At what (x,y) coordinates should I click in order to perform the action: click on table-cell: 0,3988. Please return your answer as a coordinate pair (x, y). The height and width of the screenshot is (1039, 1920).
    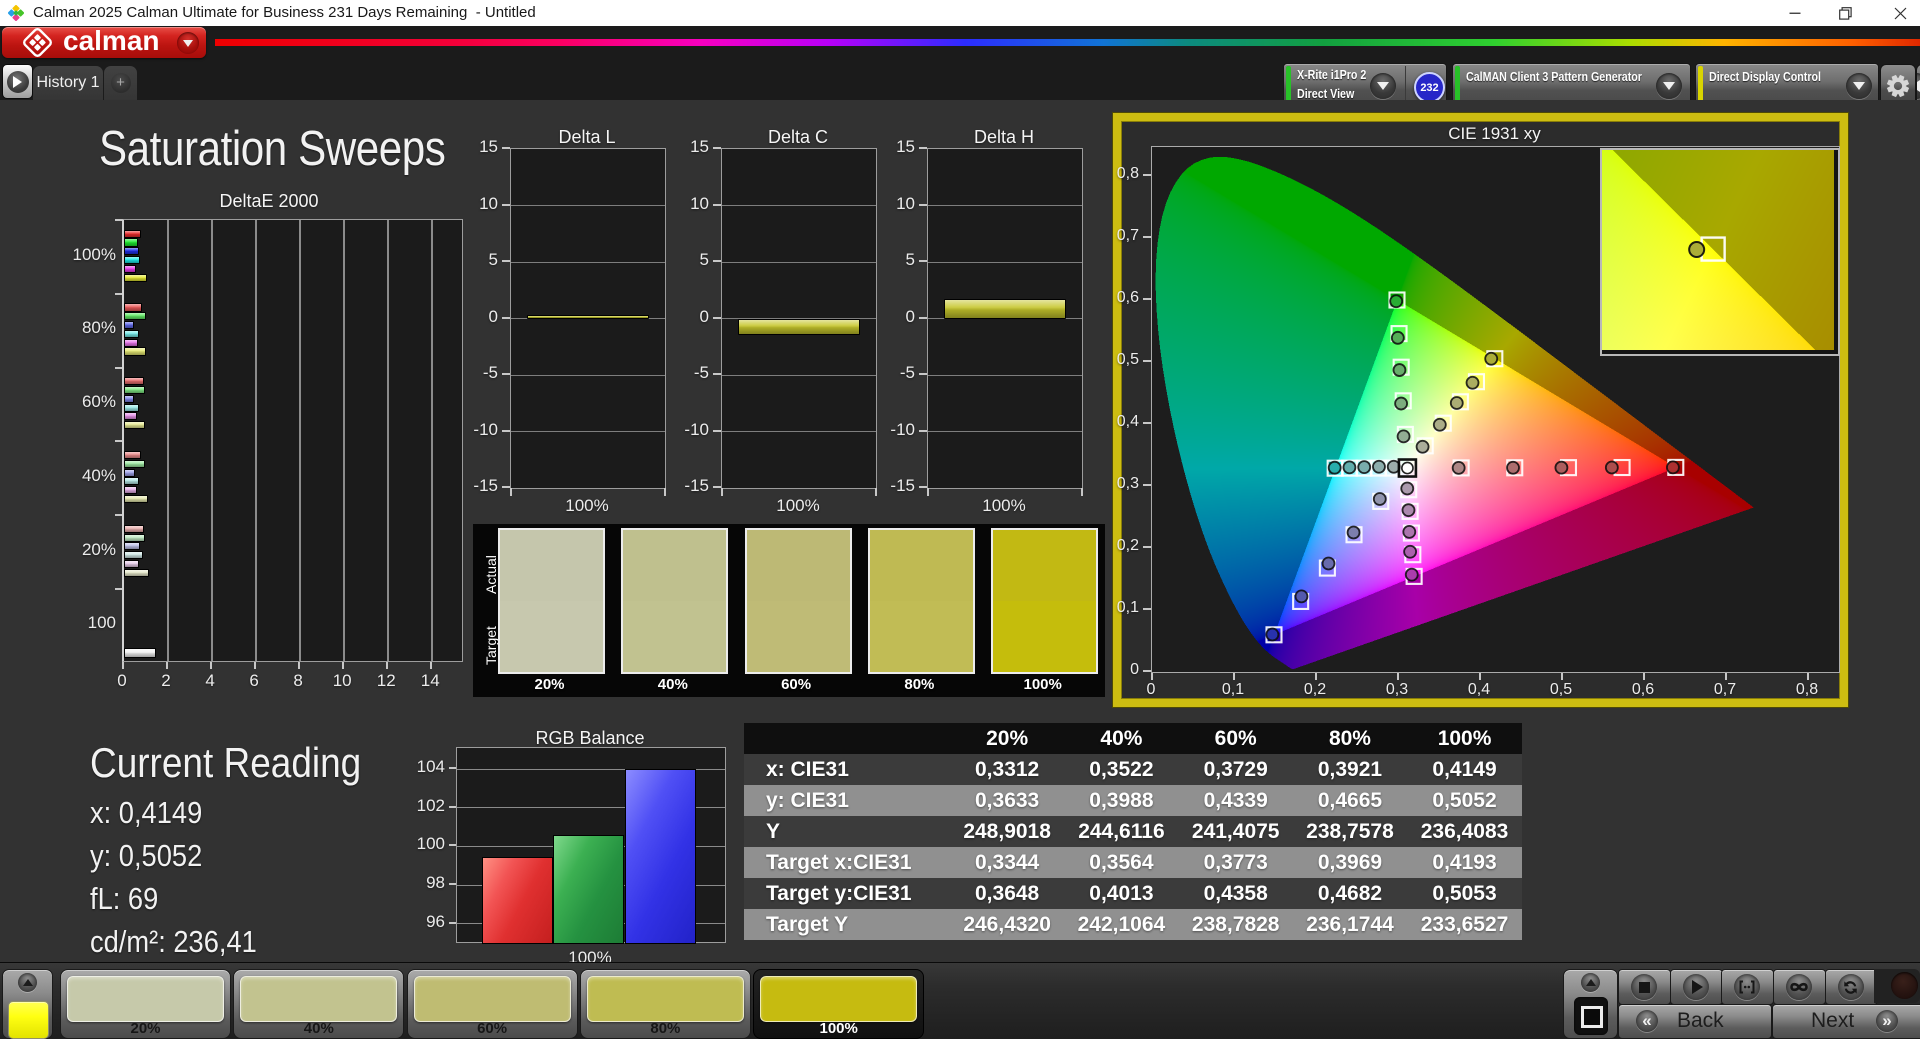
    Looking at the image, I should click on (1121, 800).